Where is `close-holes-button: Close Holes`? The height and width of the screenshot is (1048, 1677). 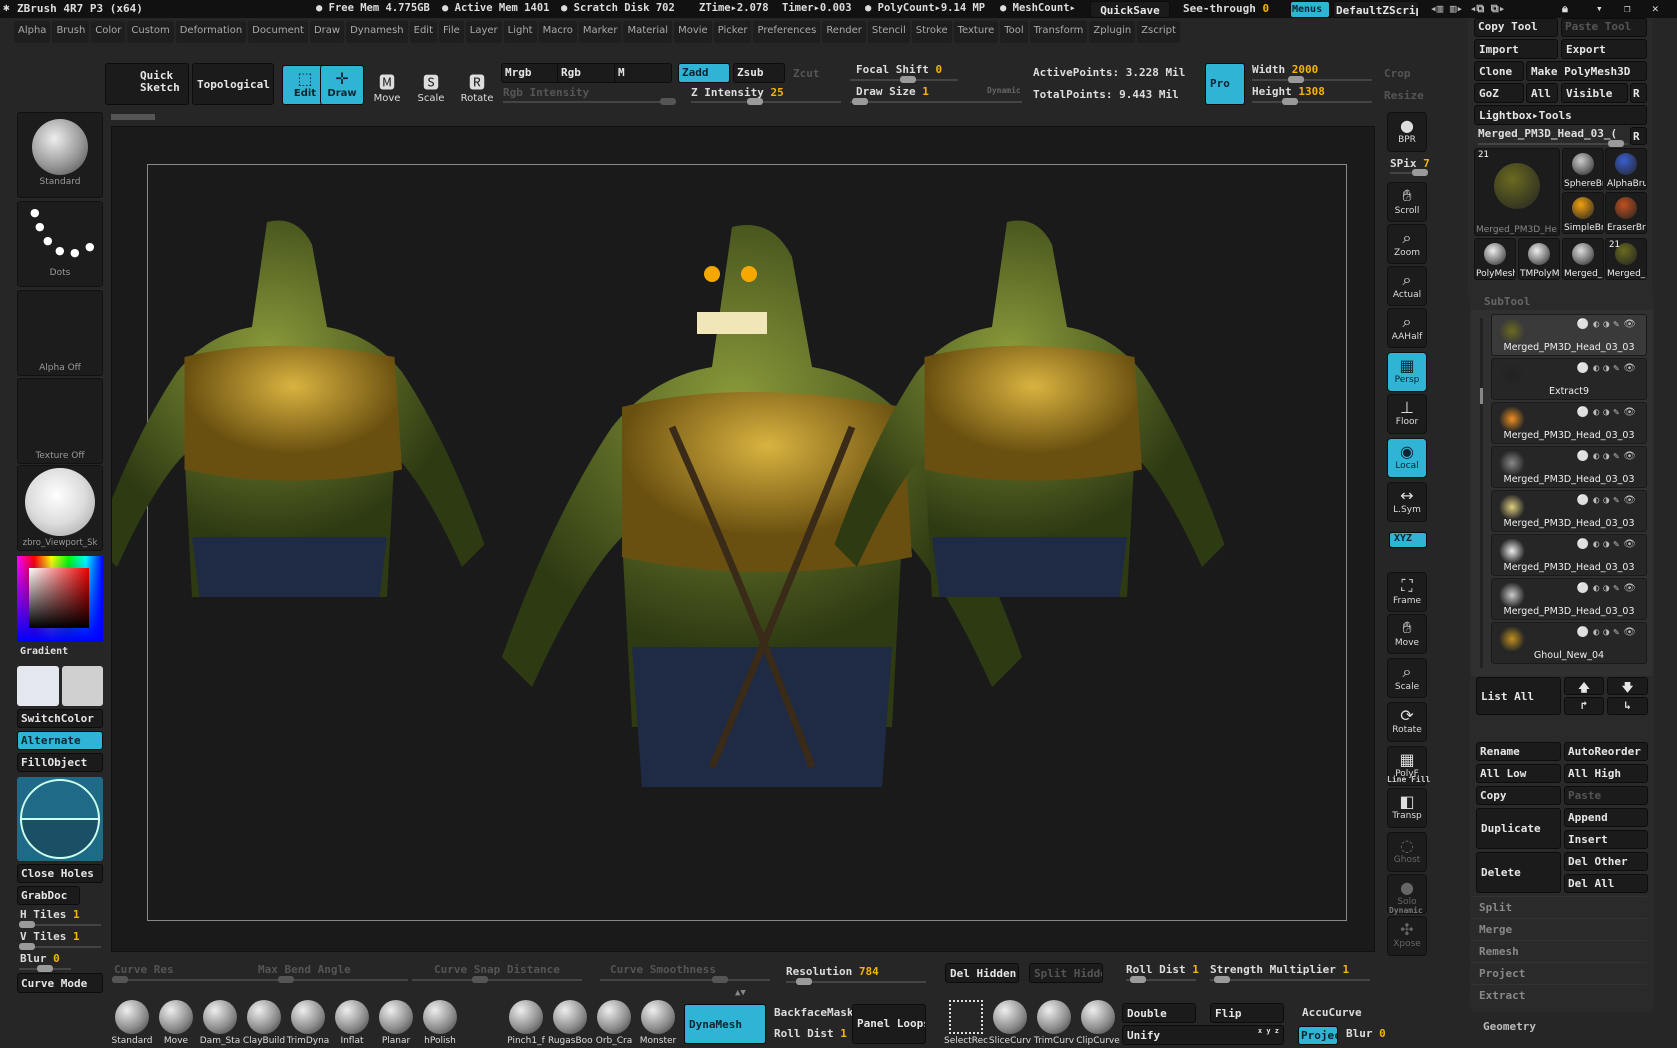 close-holes-button: Close Holes is located at coordinates (60, 873).